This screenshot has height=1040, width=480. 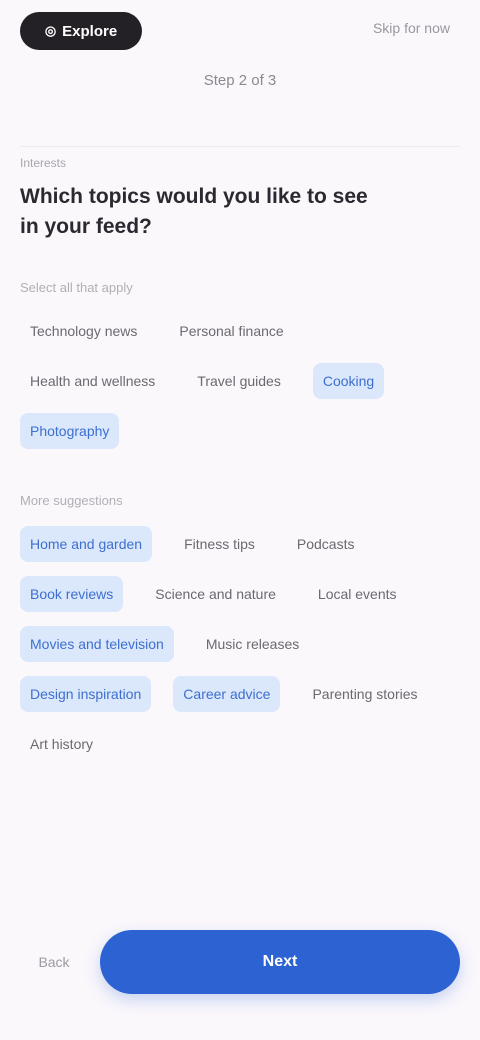 I want to click on topic-chip: Health and wellness, so click(x=92, y=381).